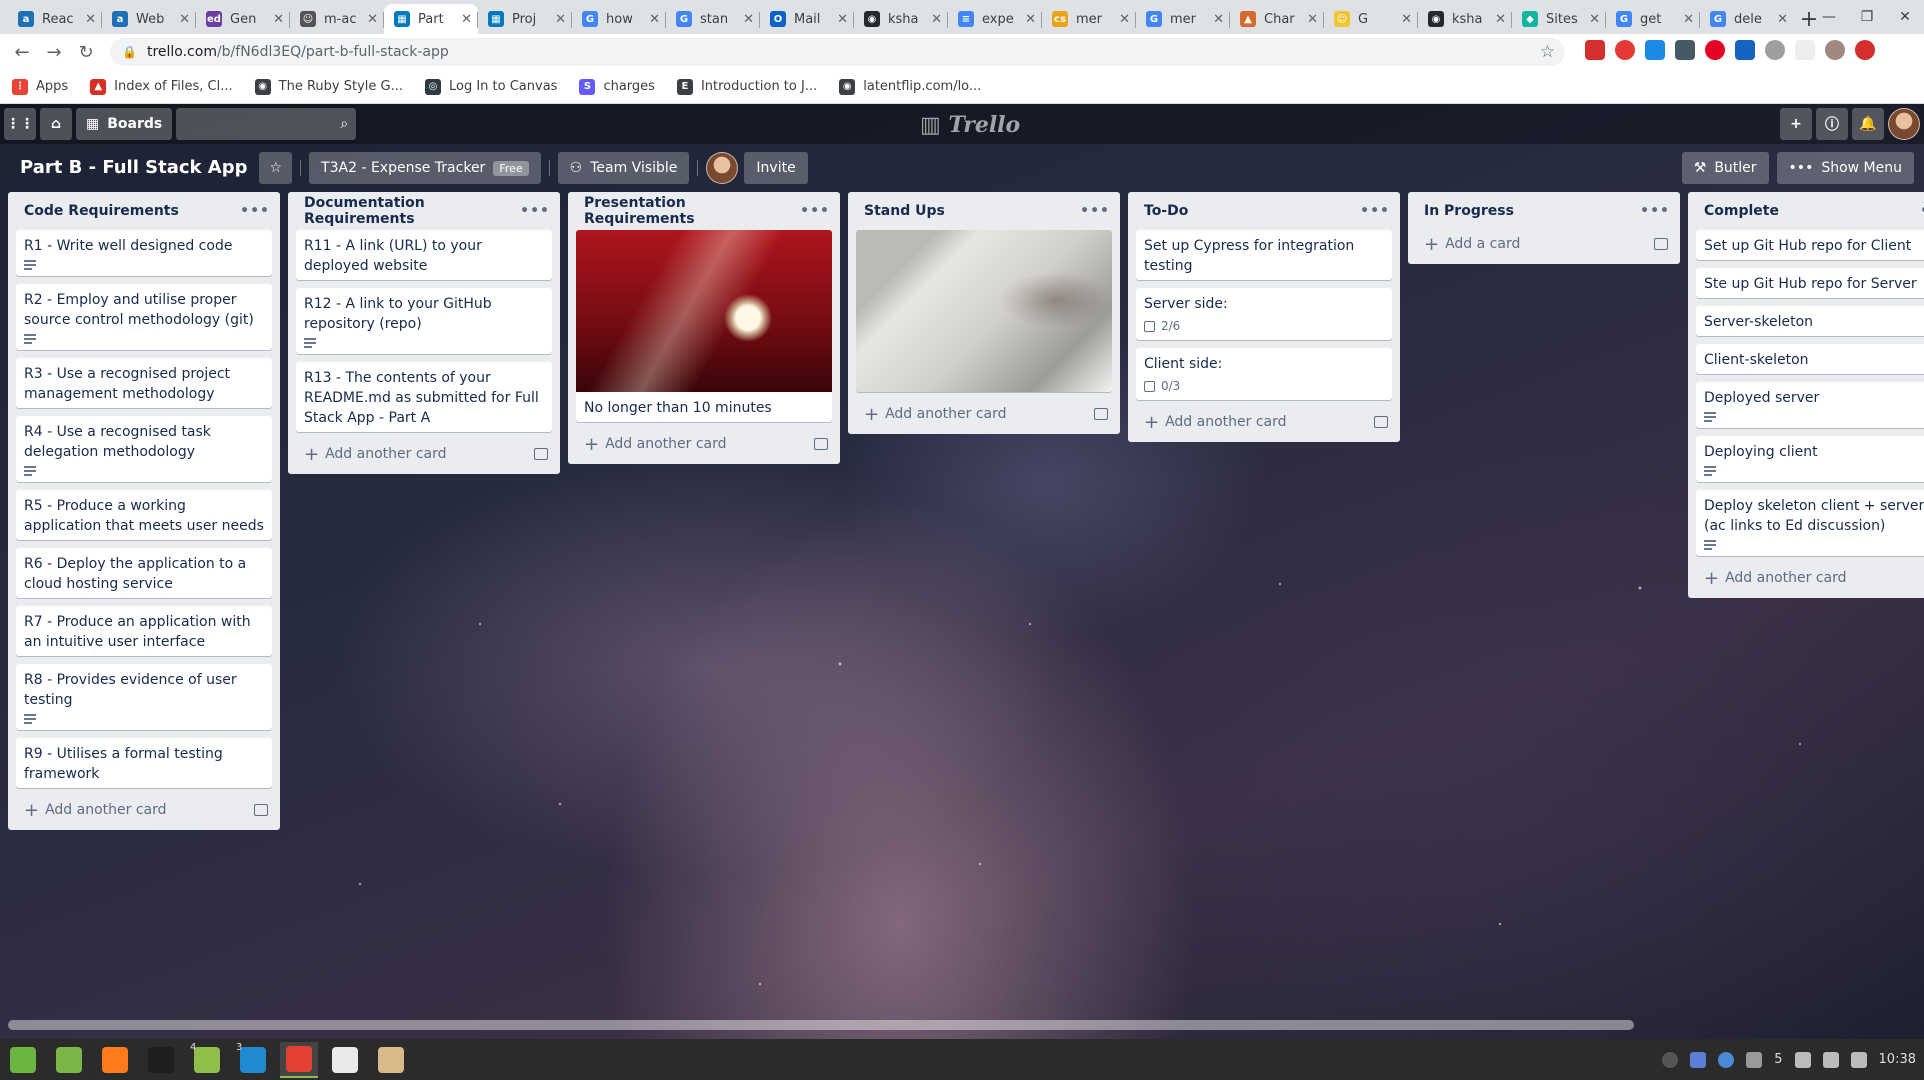 This screenshot has height=1080, width=1924. I want to click on card: Set up Git Hub repo for Client, so click(1810, 245).